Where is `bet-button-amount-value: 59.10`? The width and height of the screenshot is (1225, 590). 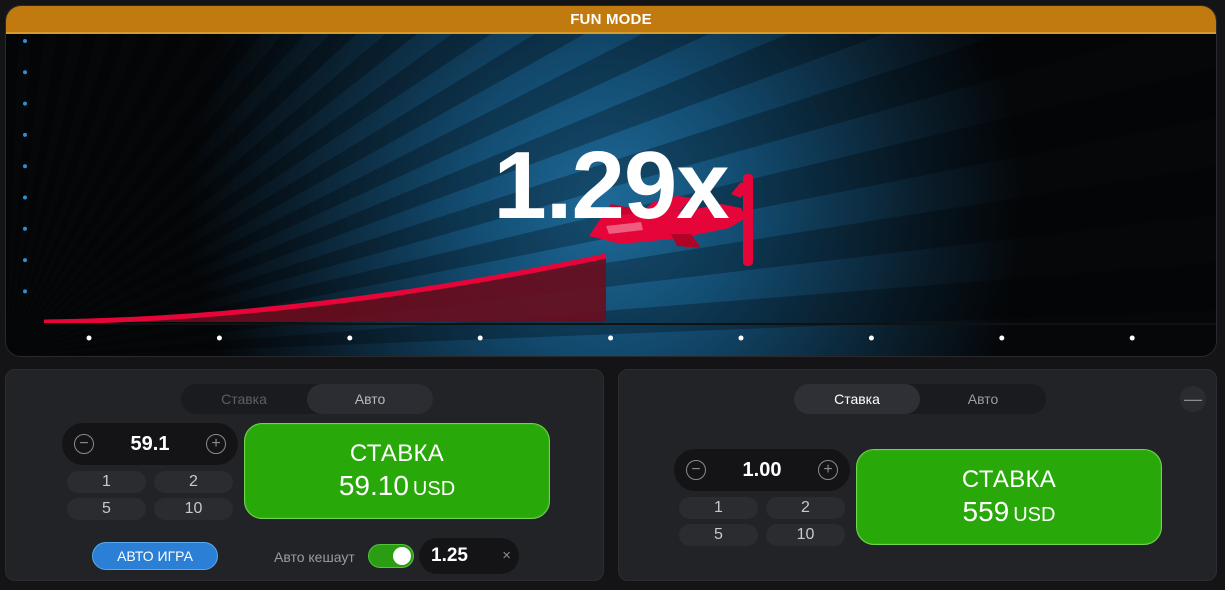
bet-button-amount-value: 59.10 is located at coordinates (373, 485).